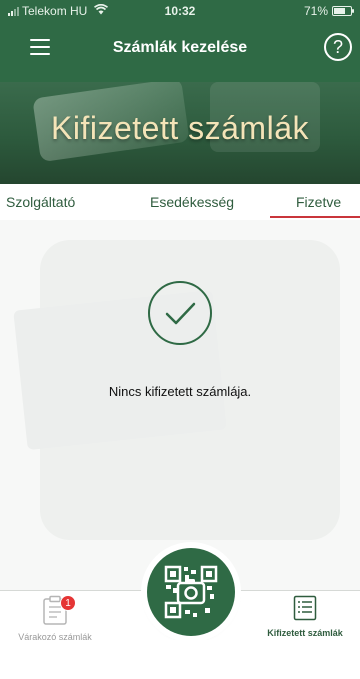 The height and width of the screenshot is (679, 360). I want to click on nav-pending-bills: 1 Várakozó számlák, so click(55, 618).